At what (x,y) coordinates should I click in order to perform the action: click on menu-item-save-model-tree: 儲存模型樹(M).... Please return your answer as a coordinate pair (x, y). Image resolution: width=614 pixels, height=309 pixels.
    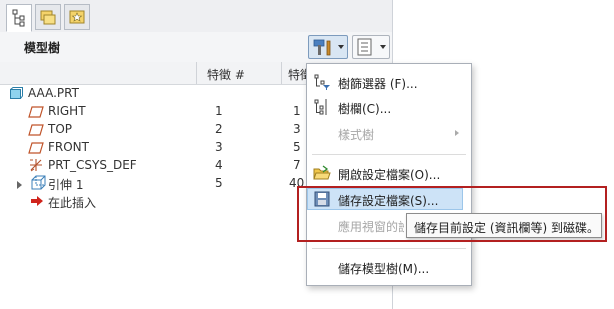
    Looking at the image, I should click on (389, 267).